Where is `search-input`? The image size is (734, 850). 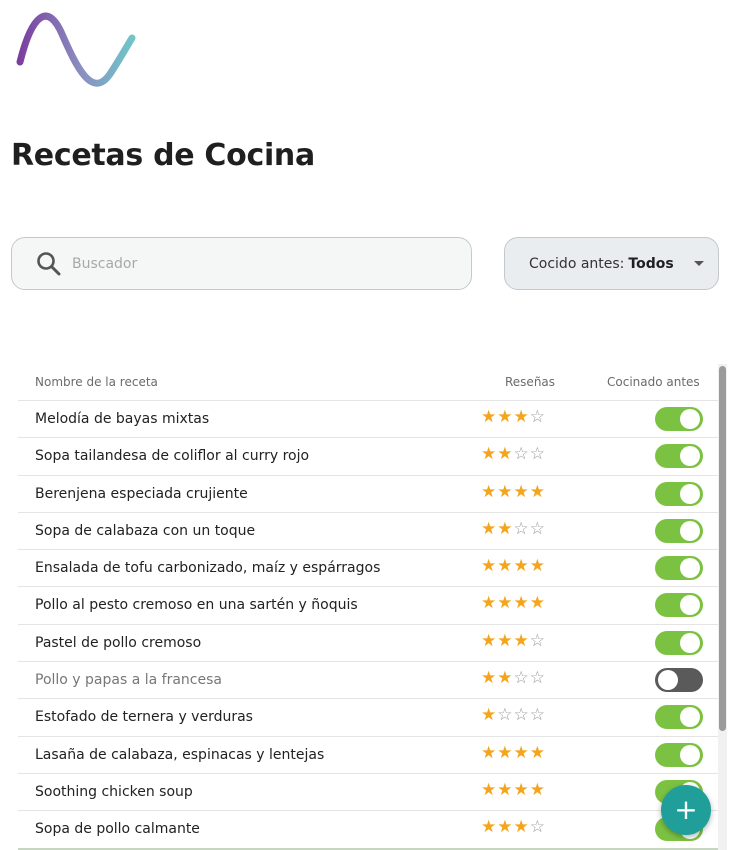
search-input is located at coordinates (252, 263).